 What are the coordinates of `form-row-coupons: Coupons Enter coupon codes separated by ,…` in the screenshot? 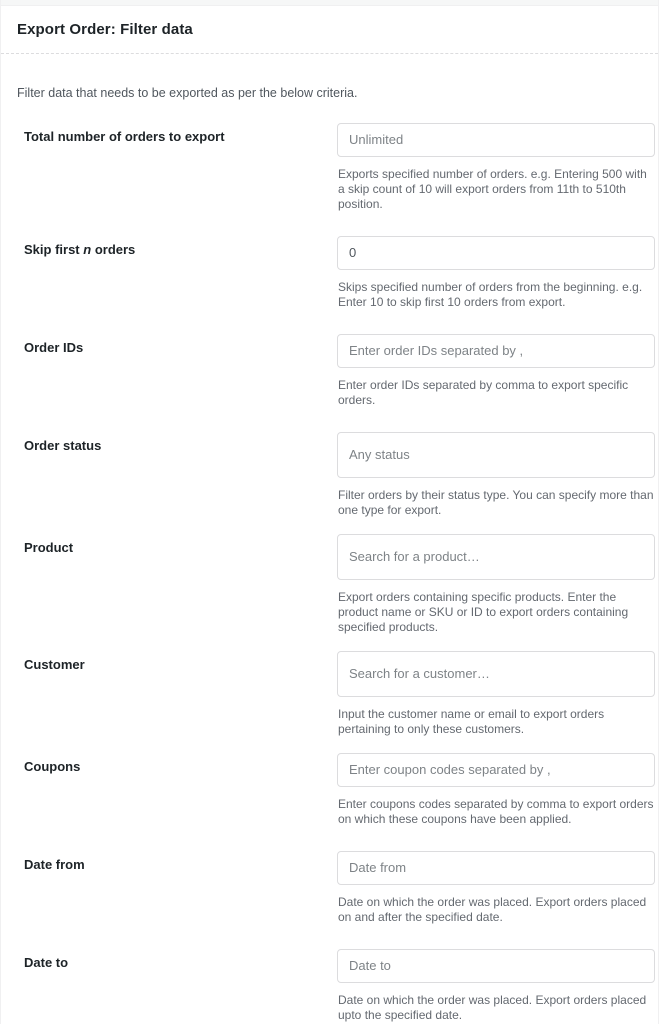 It's located at (332, 788).